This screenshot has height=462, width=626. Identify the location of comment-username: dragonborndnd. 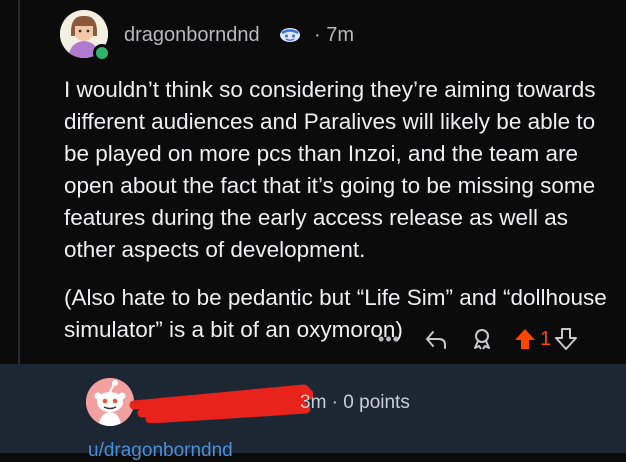
(192, 35).